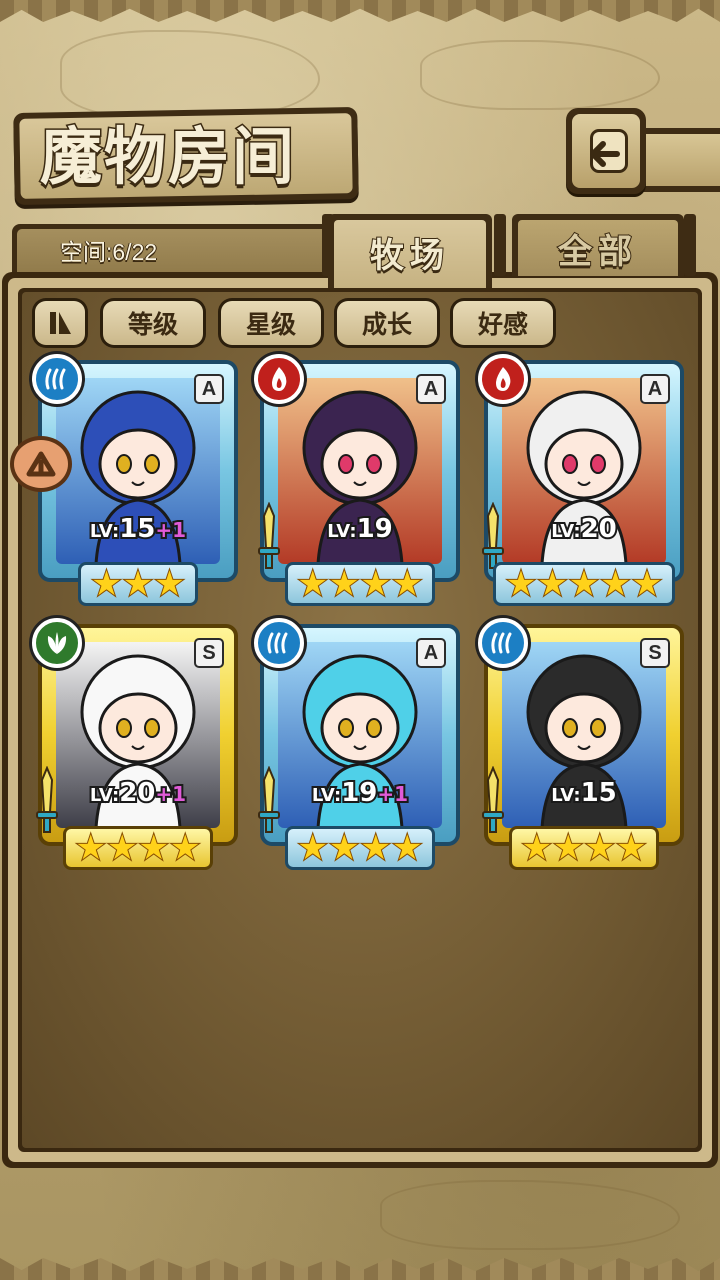 This screenshot has height=1280, width=720. What do you see at coordinates (409, 256) in the screenshot?
I see `tab-ranch-label: 牧场` at bounding box center [409, 256].